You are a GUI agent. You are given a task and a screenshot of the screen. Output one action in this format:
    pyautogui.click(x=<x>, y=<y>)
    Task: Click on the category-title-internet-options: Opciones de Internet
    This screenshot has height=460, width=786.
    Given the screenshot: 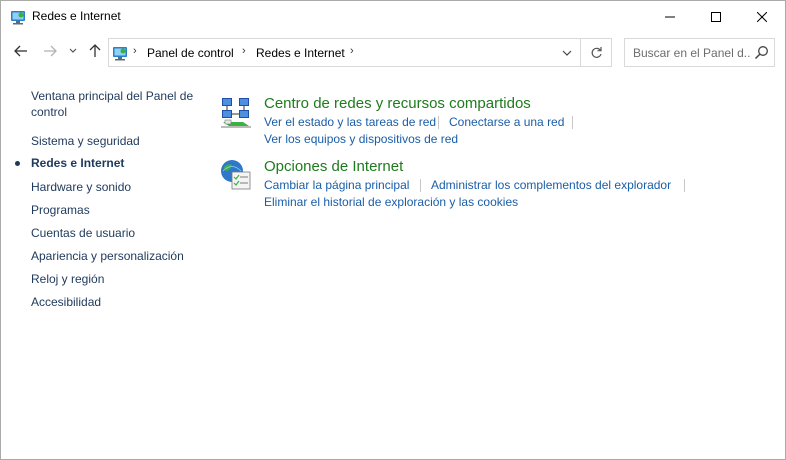 What is the action you would take?
    pyautogui.click(x=333, y=166)
    